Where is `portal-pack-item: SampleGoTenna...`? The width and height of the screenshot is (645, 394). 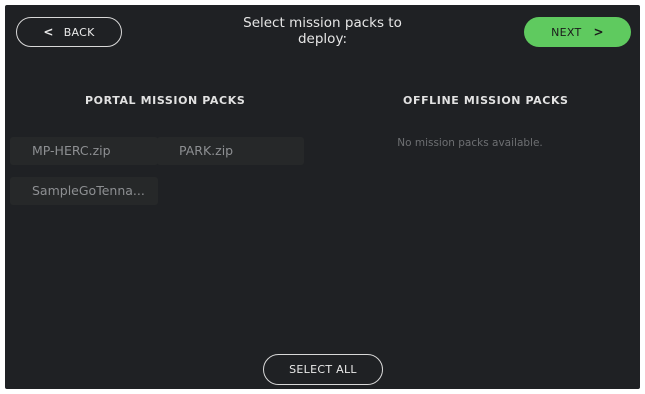 portal-pack-item: SampleGoTenna... is located at coordinates (84, 191).